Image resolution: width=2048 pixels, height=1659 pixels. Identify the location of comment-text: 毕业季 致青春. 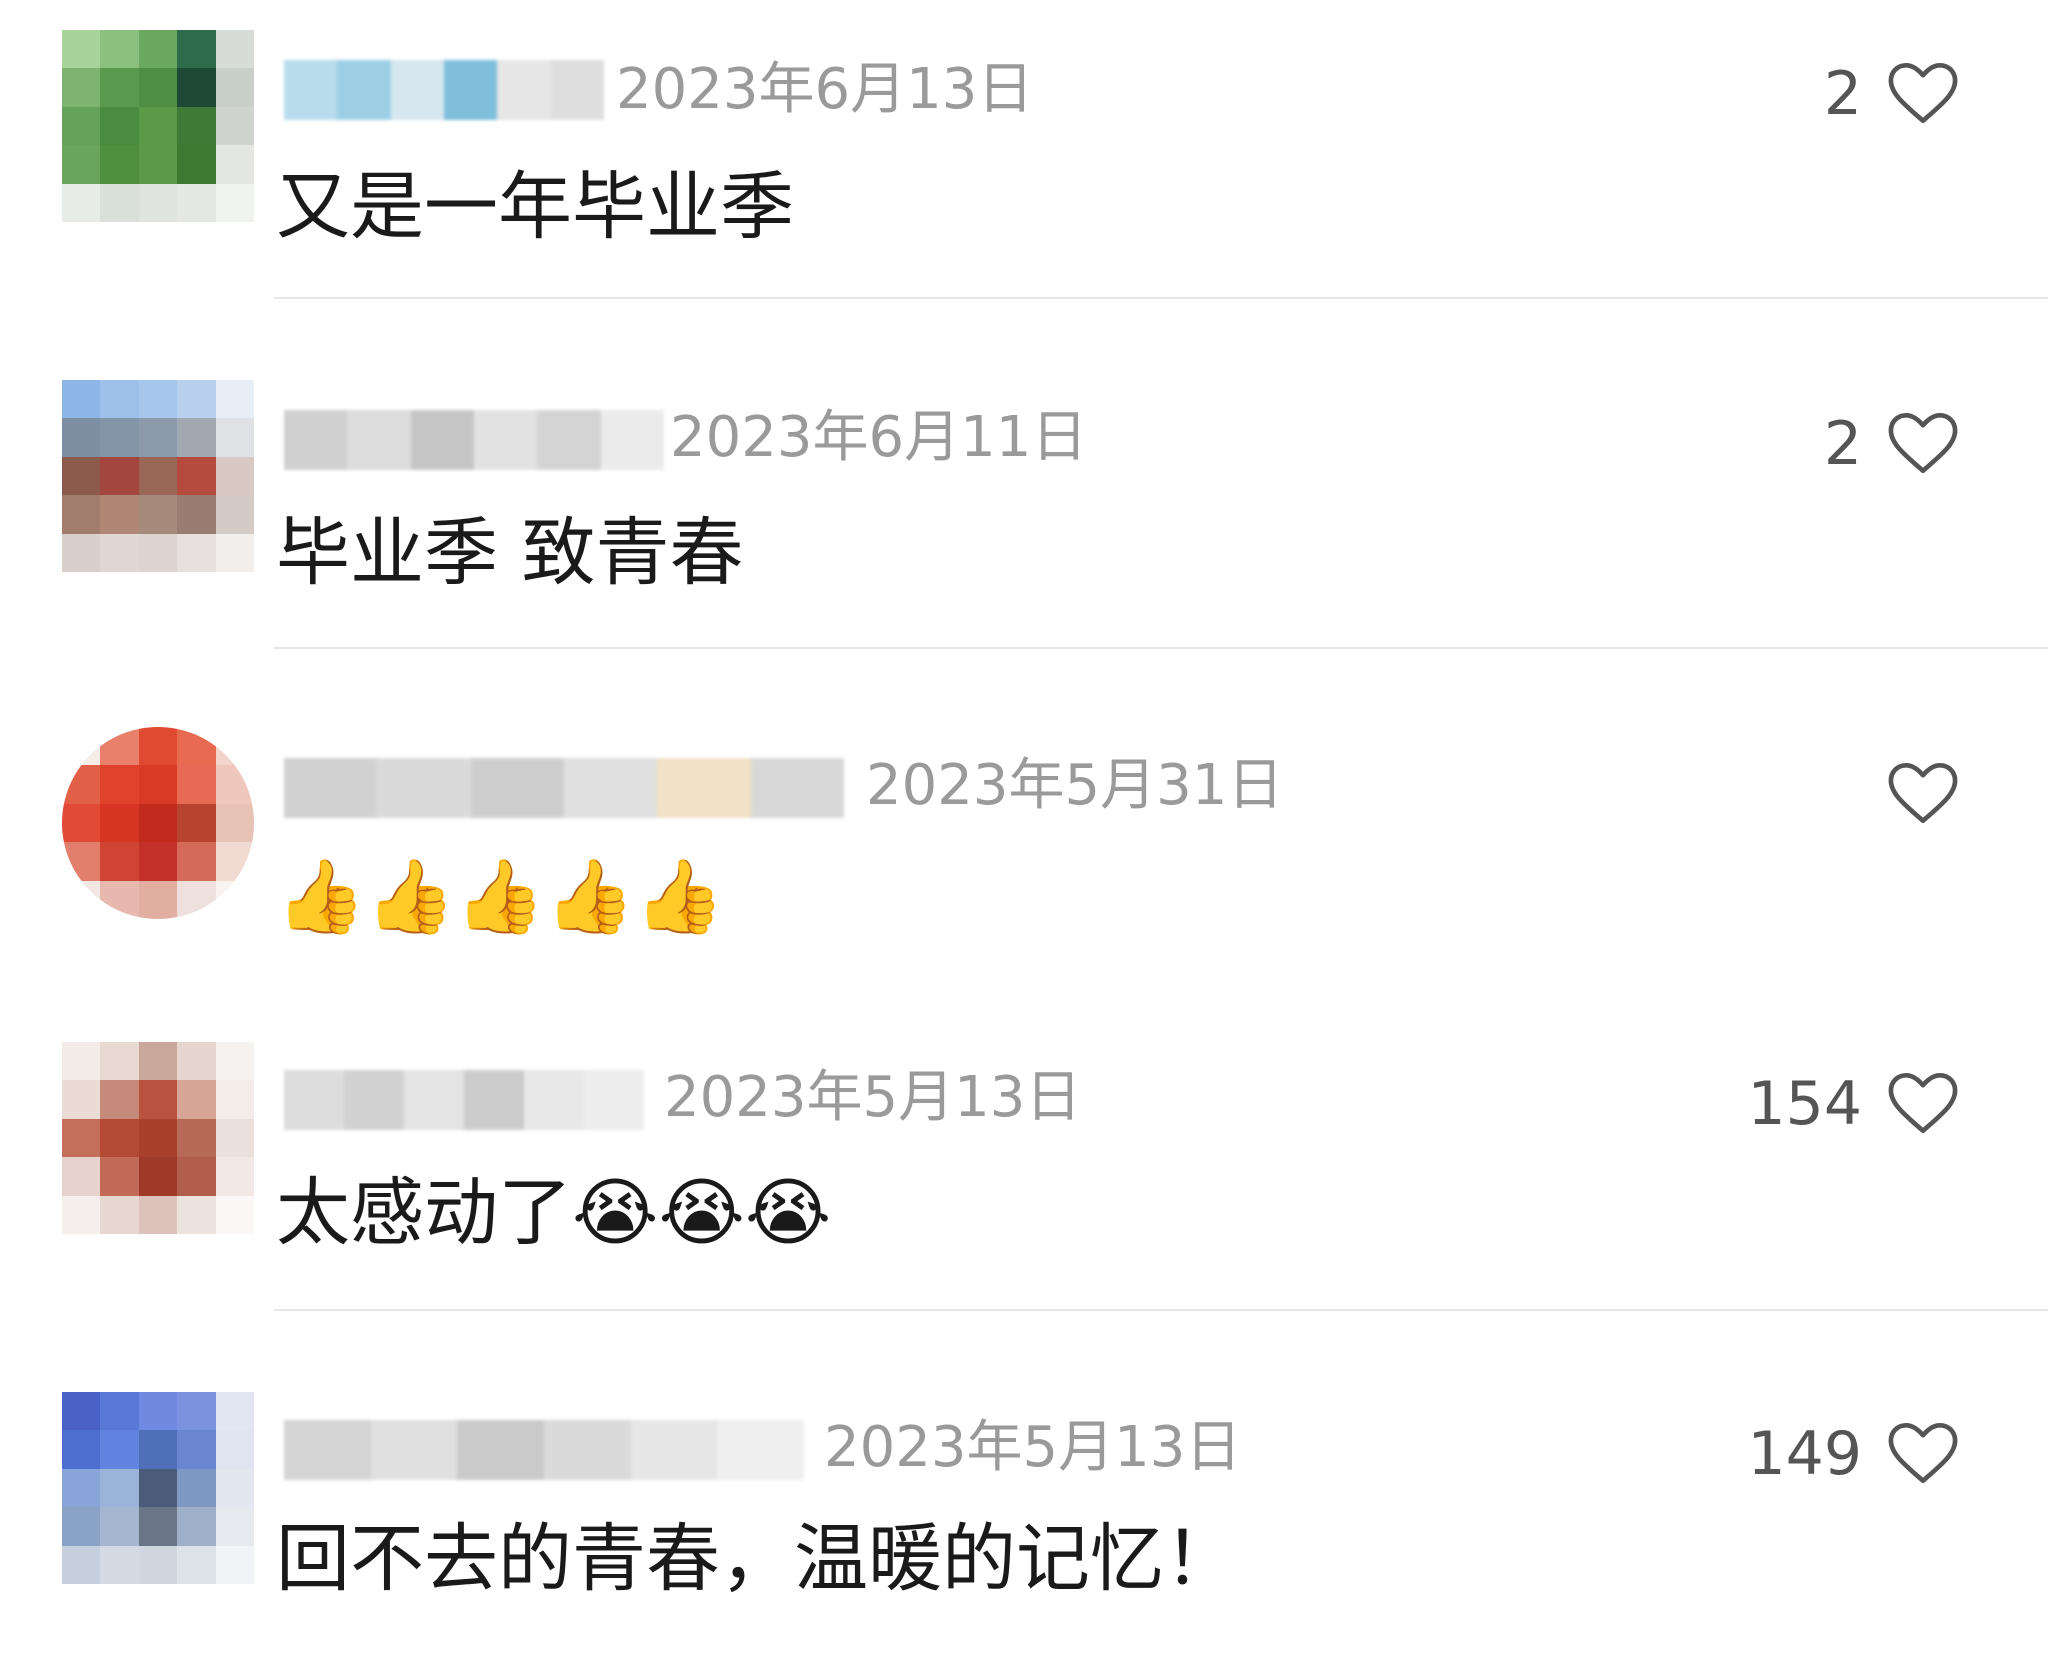
(510, 553).